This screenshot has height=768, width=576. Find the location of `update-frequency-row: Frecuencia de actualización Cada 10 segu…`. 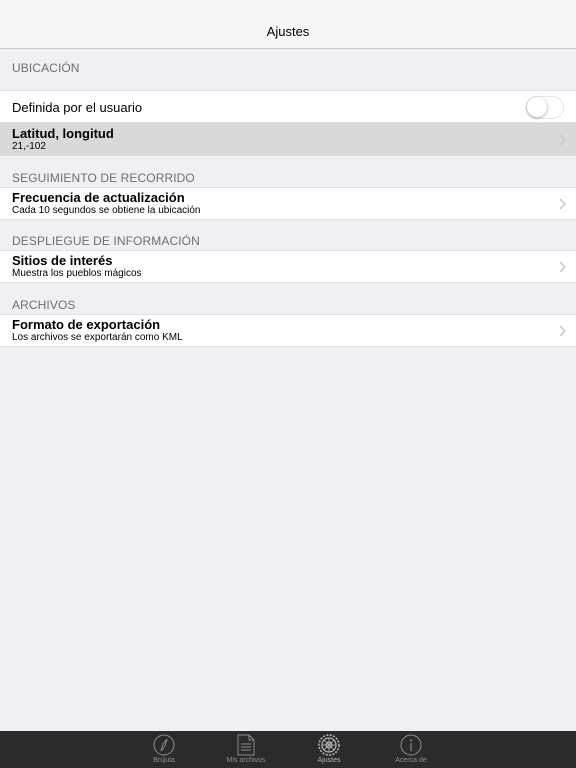

update-frequency-row: Frecuencia de actualización Cada 10 segu… is located at coordinates (288, 203).